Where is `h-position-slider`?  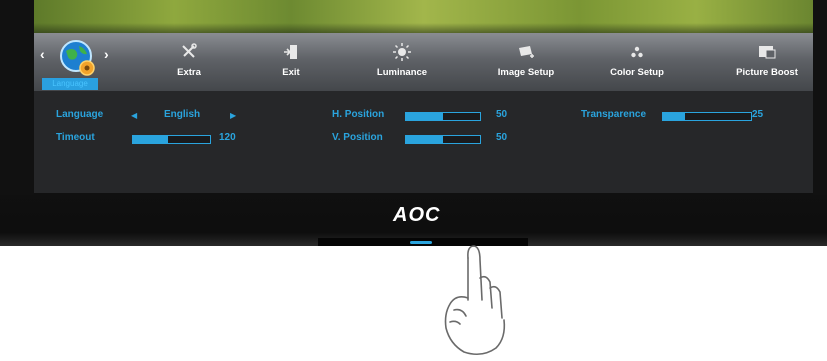
h-position-slider is located at coordinates (443, 116).